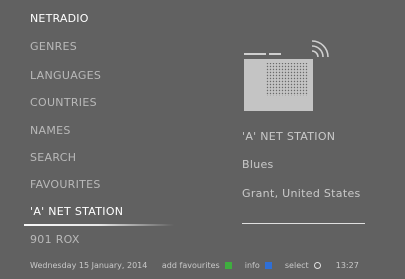 This screenshot has height=279, width=405. Describe the element at coordinates (296, 265) in the screenshot. I see `select-label: select` at that location.